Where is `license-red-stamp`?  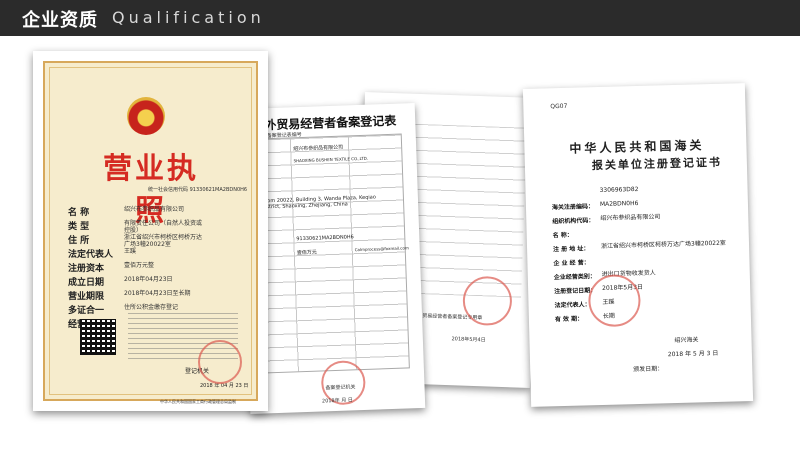 license-red-stamp is located at coordinates (220, 362).